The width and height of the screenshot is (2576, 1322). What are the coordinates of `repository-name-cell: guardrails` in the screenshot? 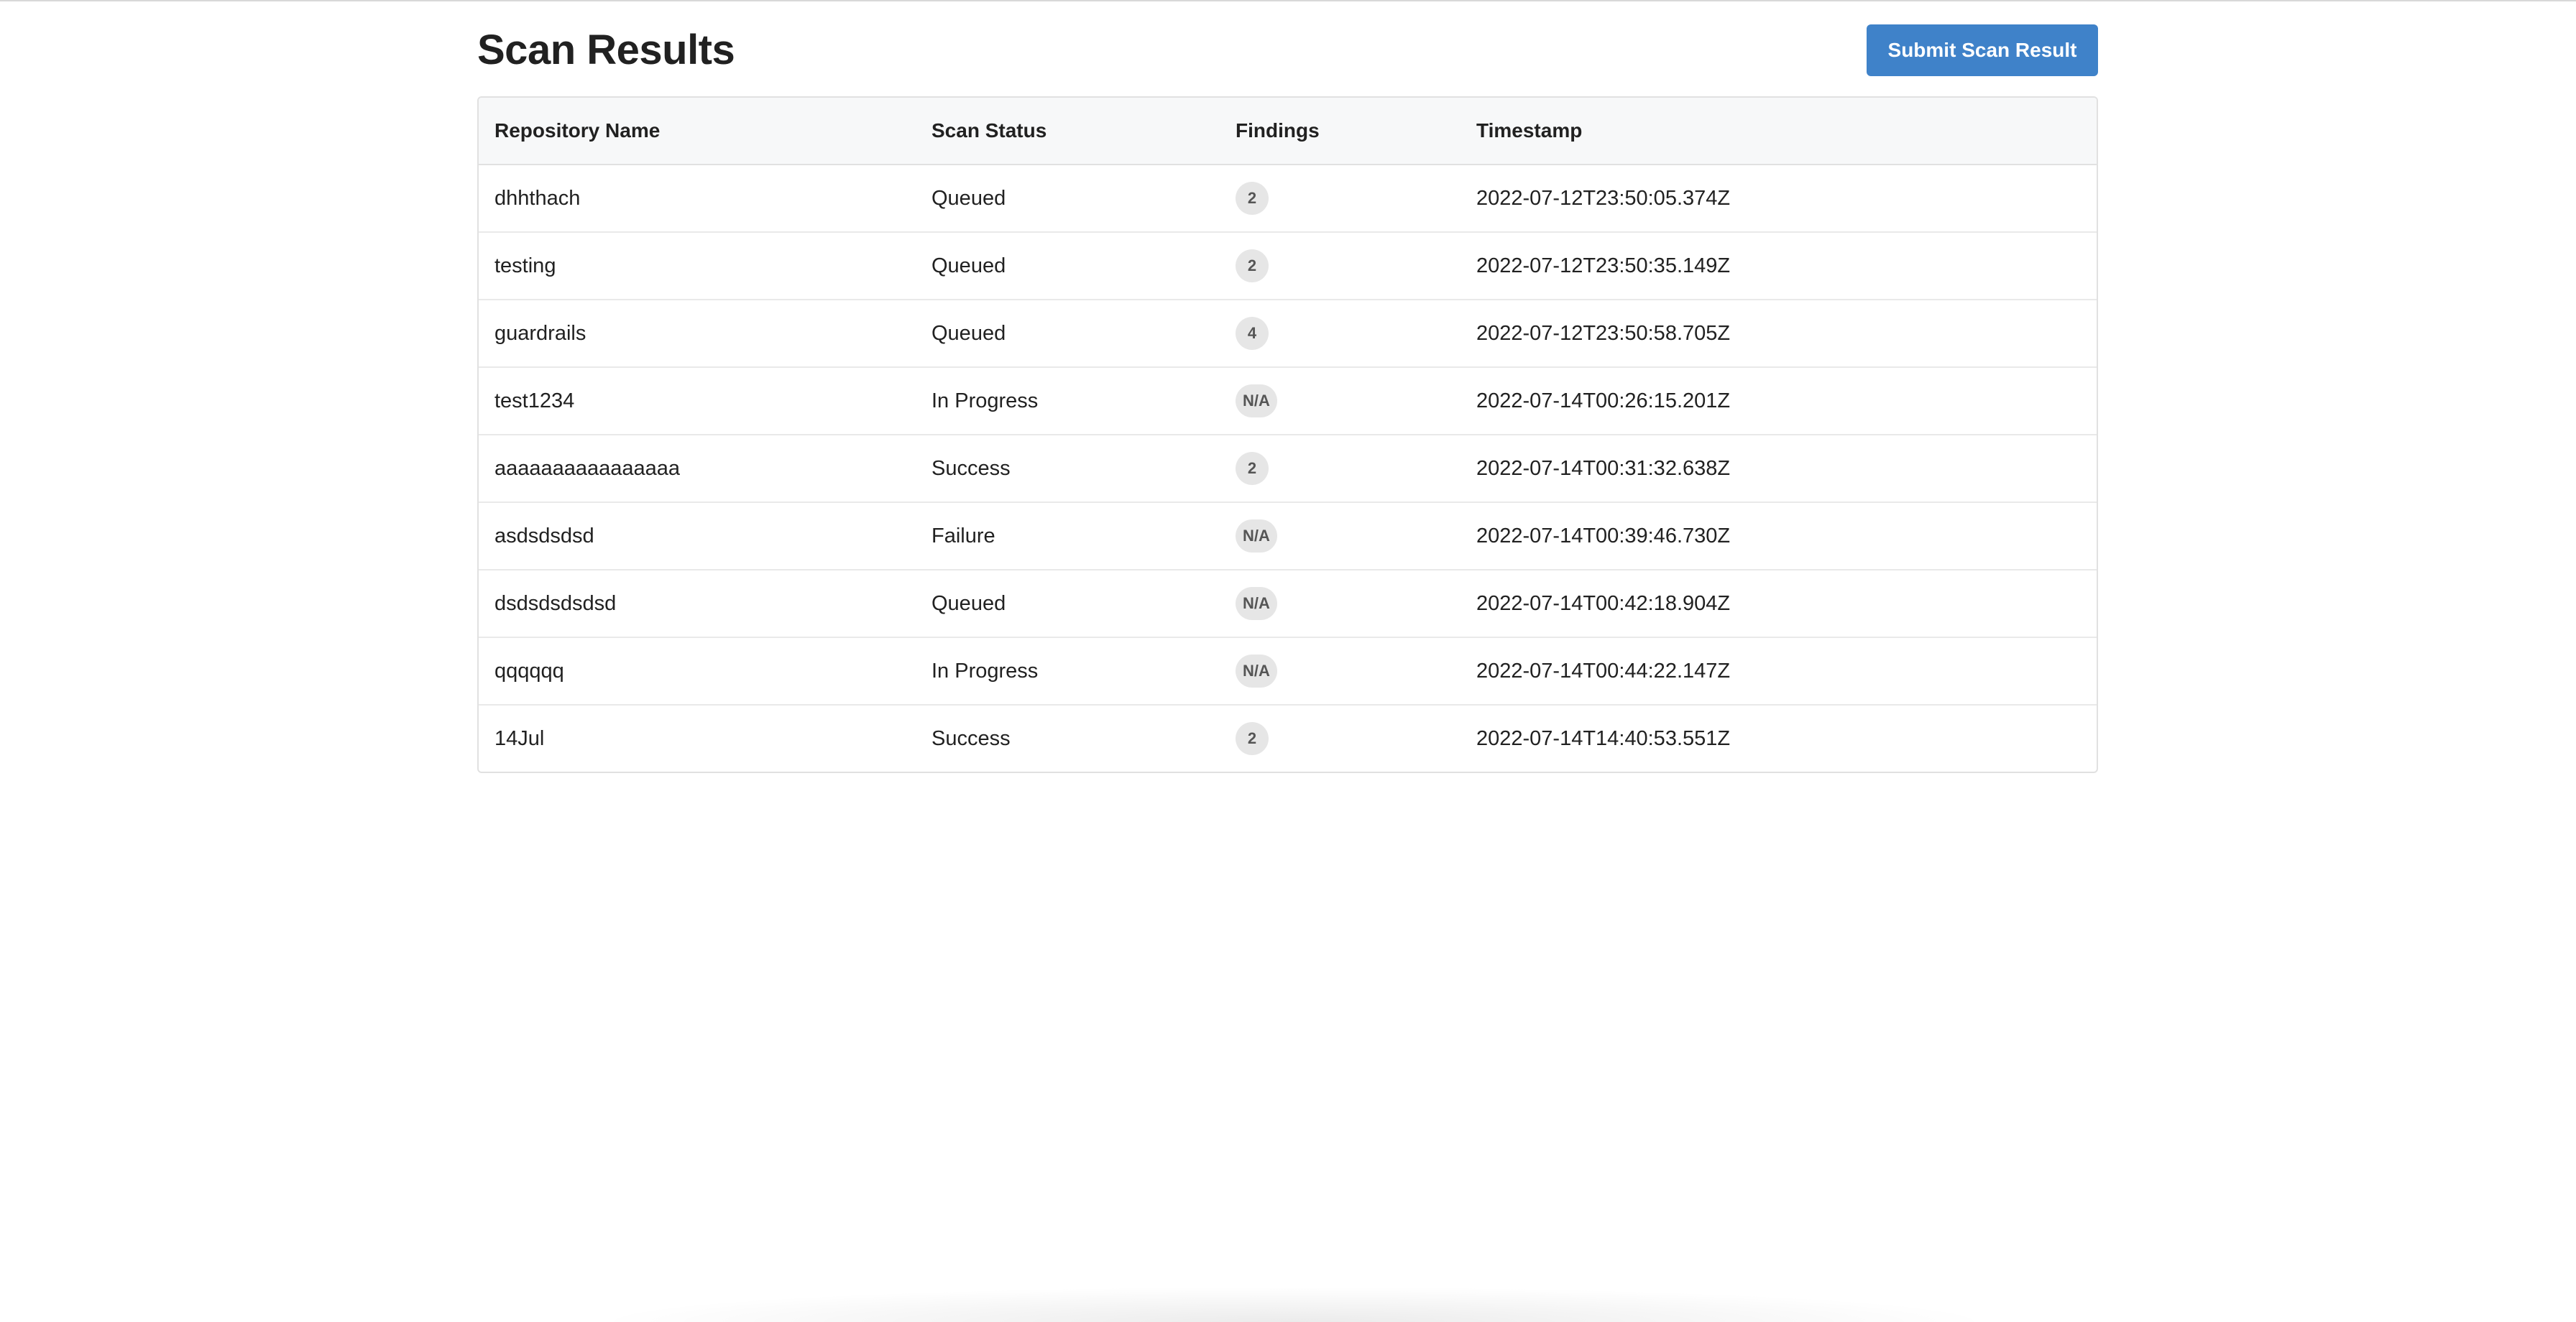 It's located at (697, 333).